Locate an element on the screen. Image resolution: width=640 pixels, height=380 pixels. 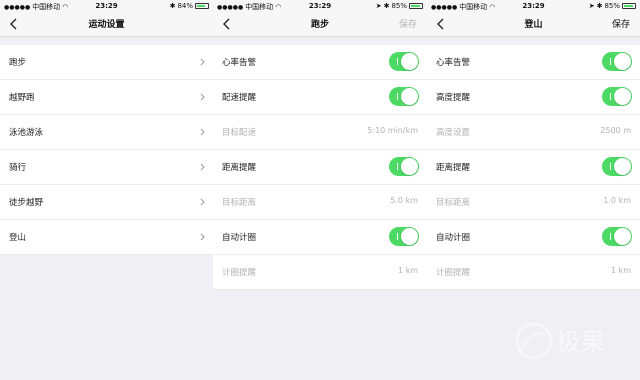
target-distance-row: 目标距离 5.0 km is located at coordinates (320, 202).